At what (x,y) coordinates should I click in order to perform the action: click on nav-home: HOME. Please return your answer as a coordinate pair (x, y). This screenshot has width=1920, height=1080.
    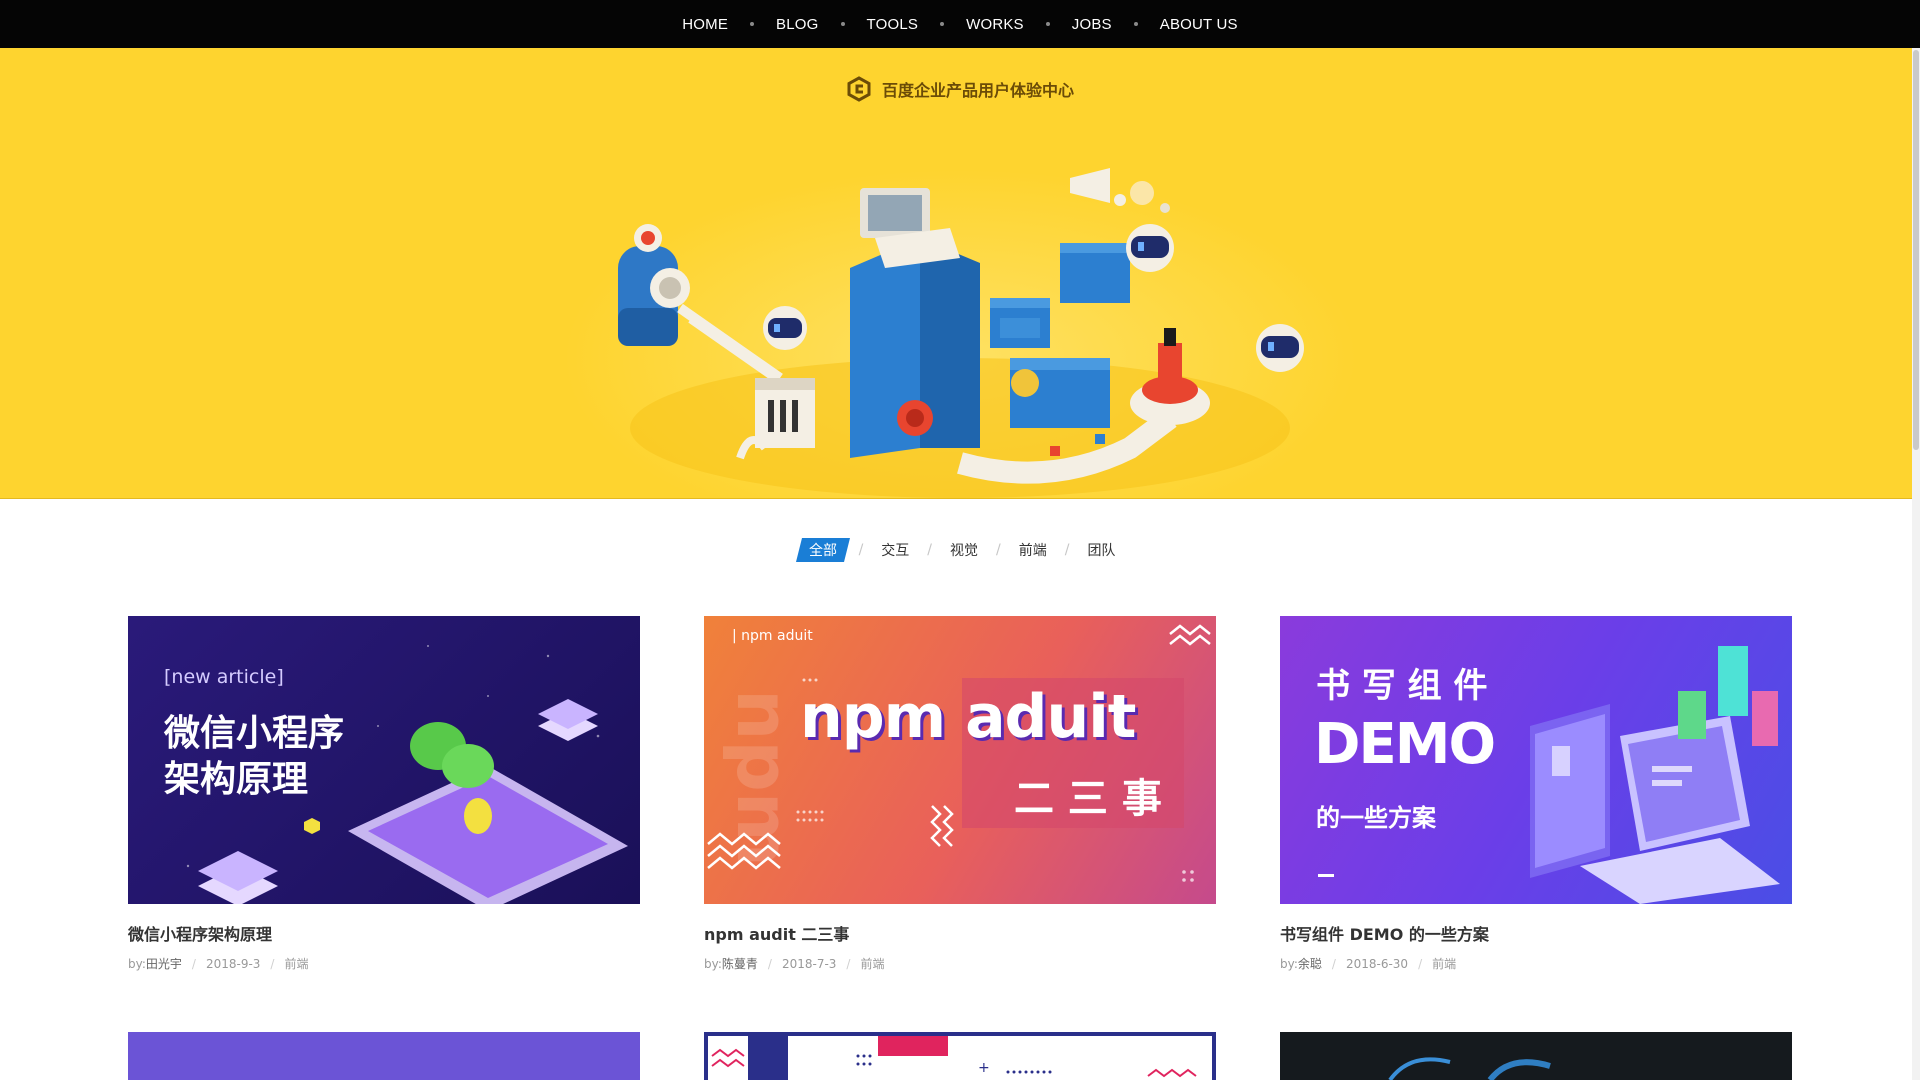
    Looking at the image, I should click on (705, 24).